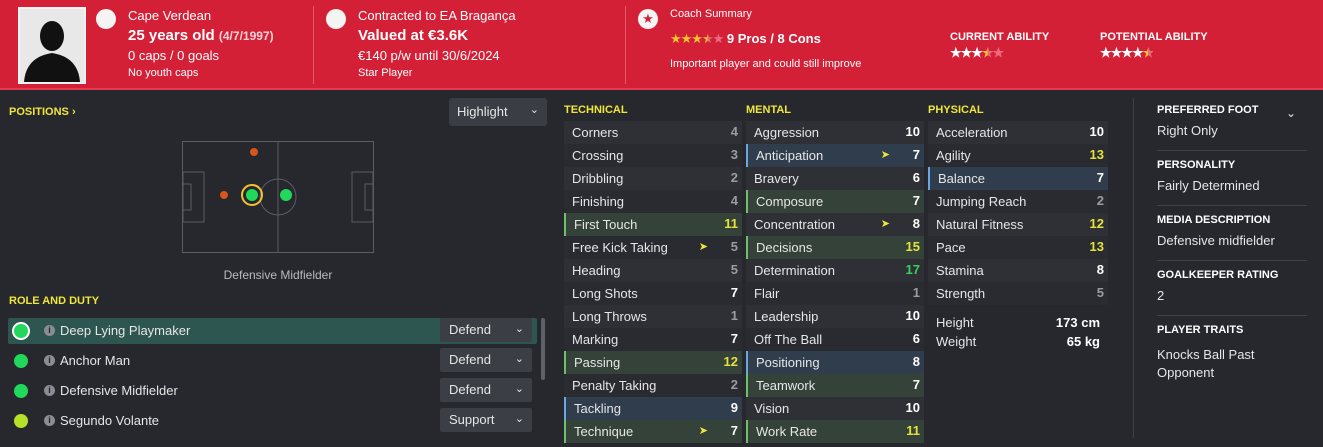  I want to click on attribute-name: Decisions, so click(784, 247).